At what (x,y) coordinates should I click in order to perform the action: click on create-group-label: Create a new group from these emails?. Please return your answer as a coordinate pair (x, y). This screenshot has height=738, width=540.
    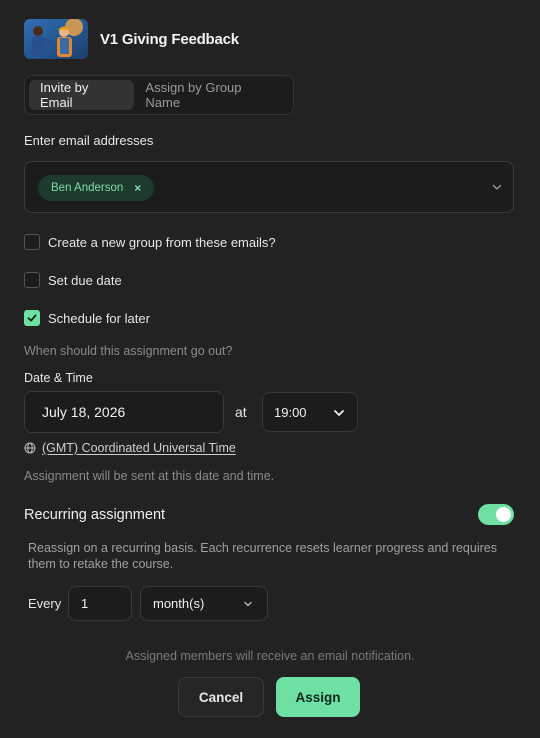
    Looking at the image, I should click on (162, 242).